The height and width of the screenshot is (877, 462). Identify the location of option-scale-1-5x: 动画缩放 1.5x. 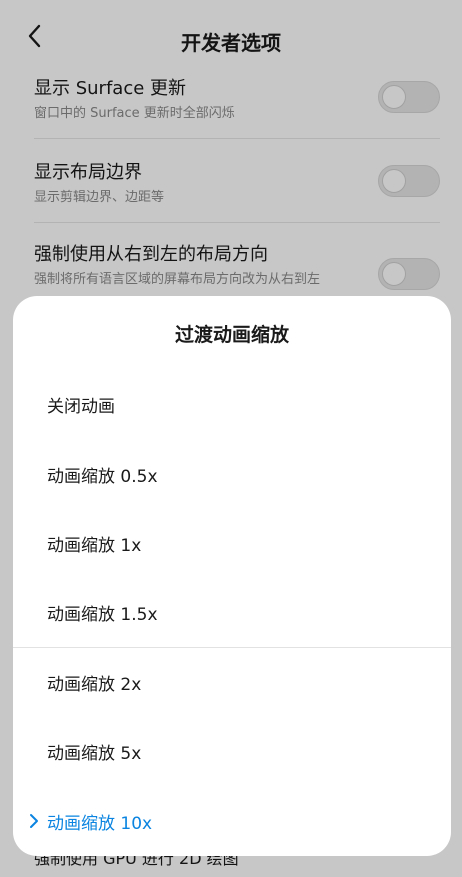
(232, 612).